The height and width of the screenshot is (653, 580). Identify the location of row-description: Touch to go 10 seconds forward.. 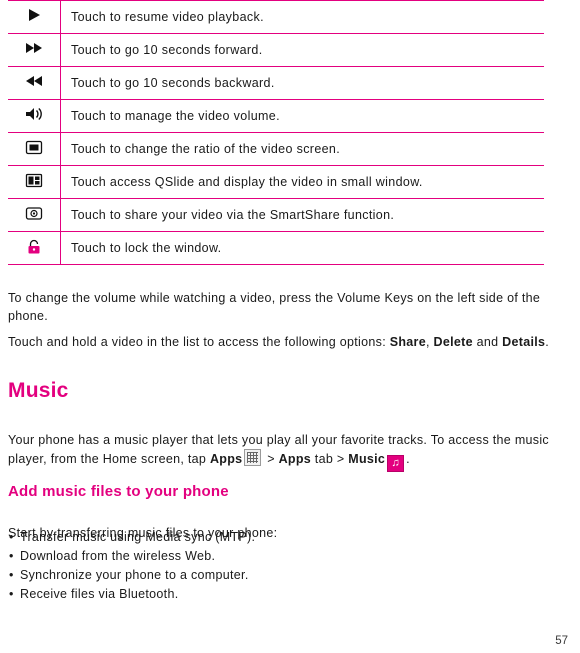
(302, 50).